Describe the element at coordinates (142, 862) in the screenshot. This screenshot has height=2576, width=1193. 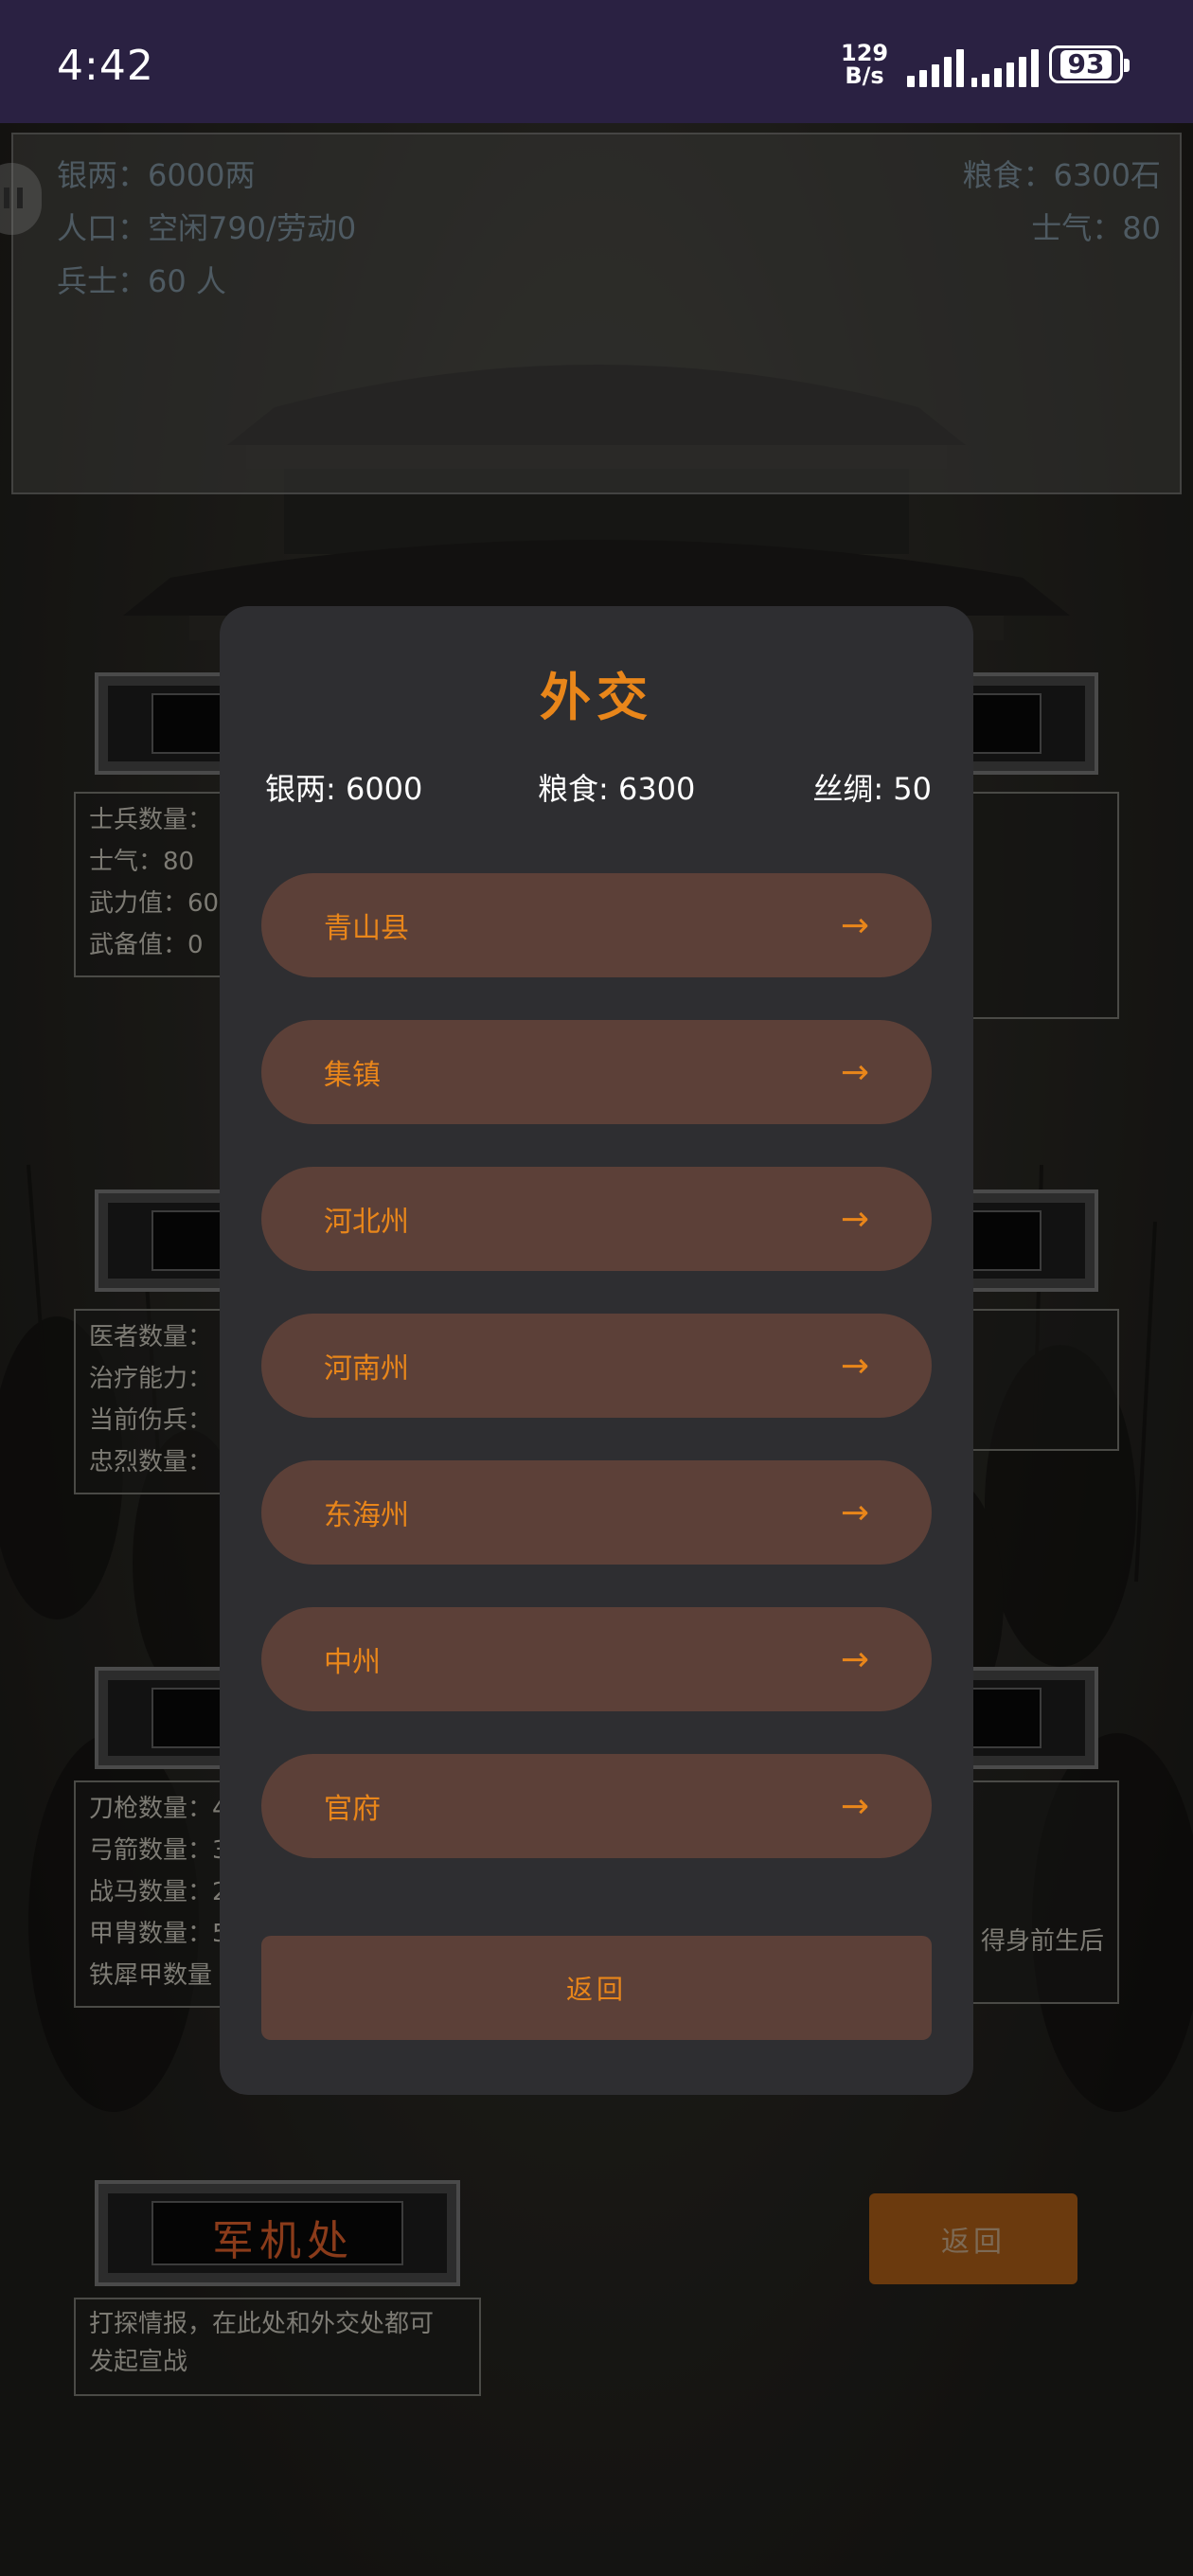
I see `info-line: 士气：80` at that location.